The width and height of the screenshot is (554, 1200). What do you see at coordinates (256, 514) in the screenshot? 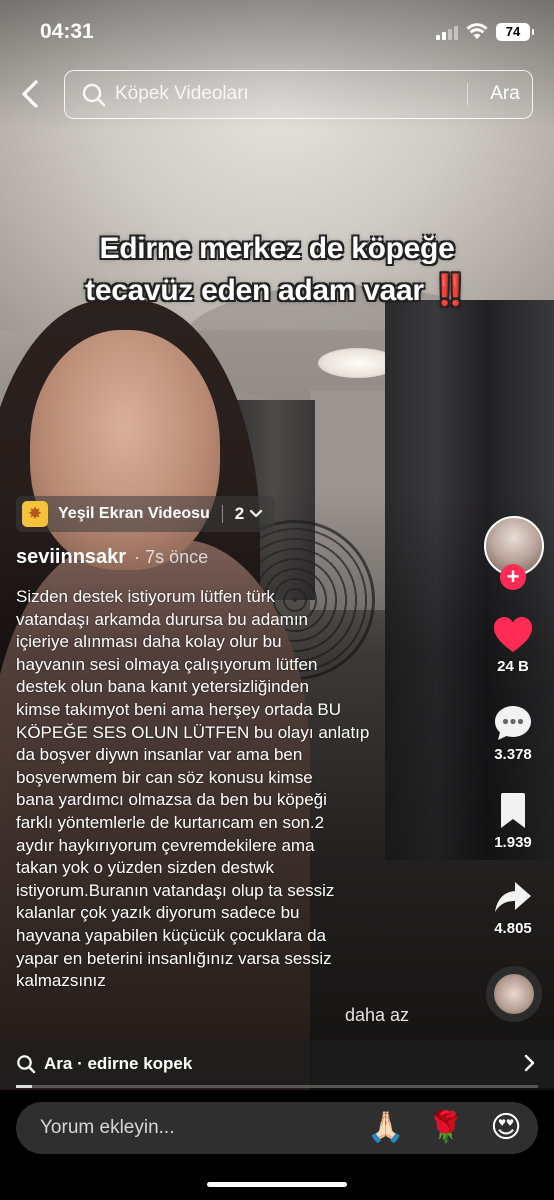
I see `chevron-down-icon` at bounding box center [256, 514].